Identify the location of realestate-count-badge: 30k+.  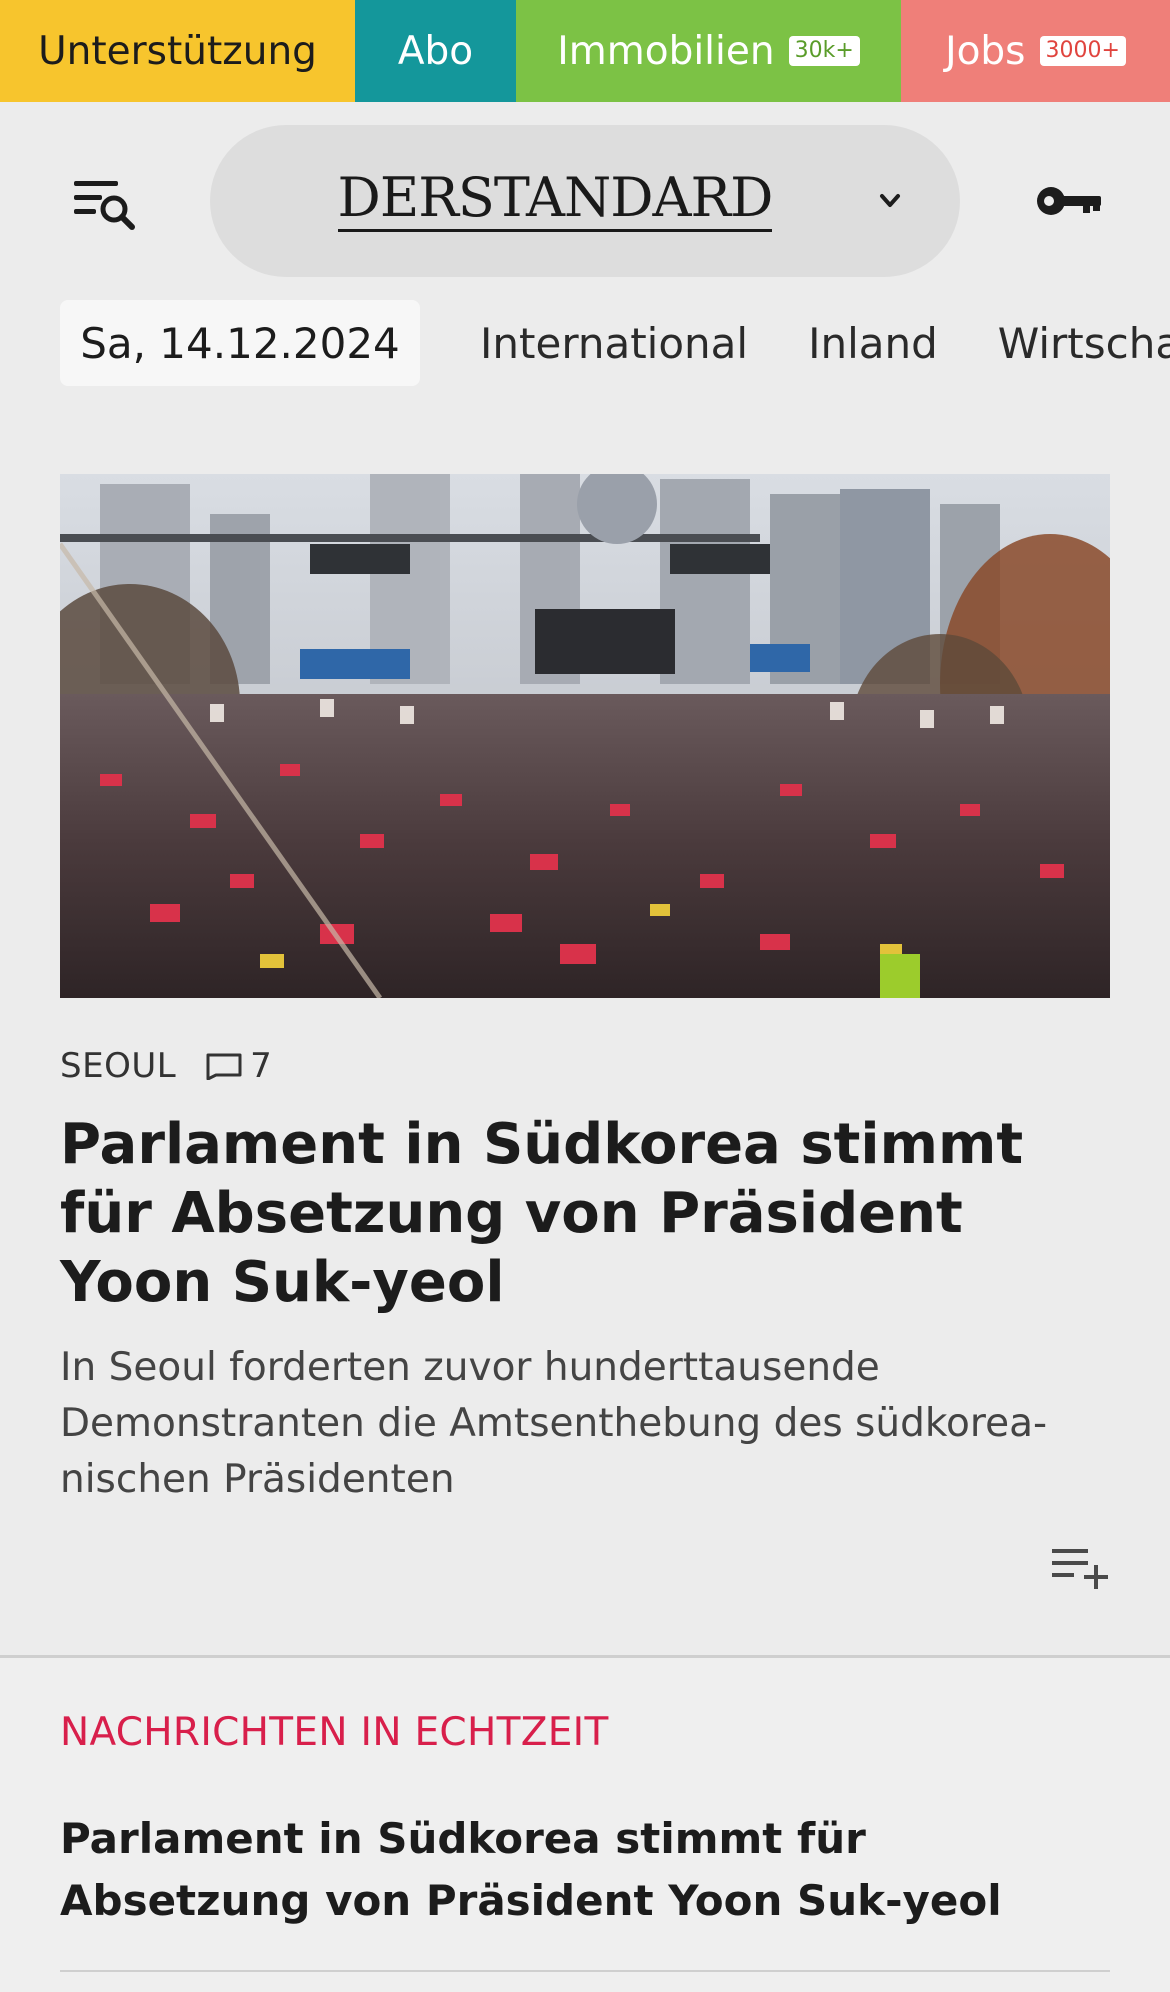
(824, 51).